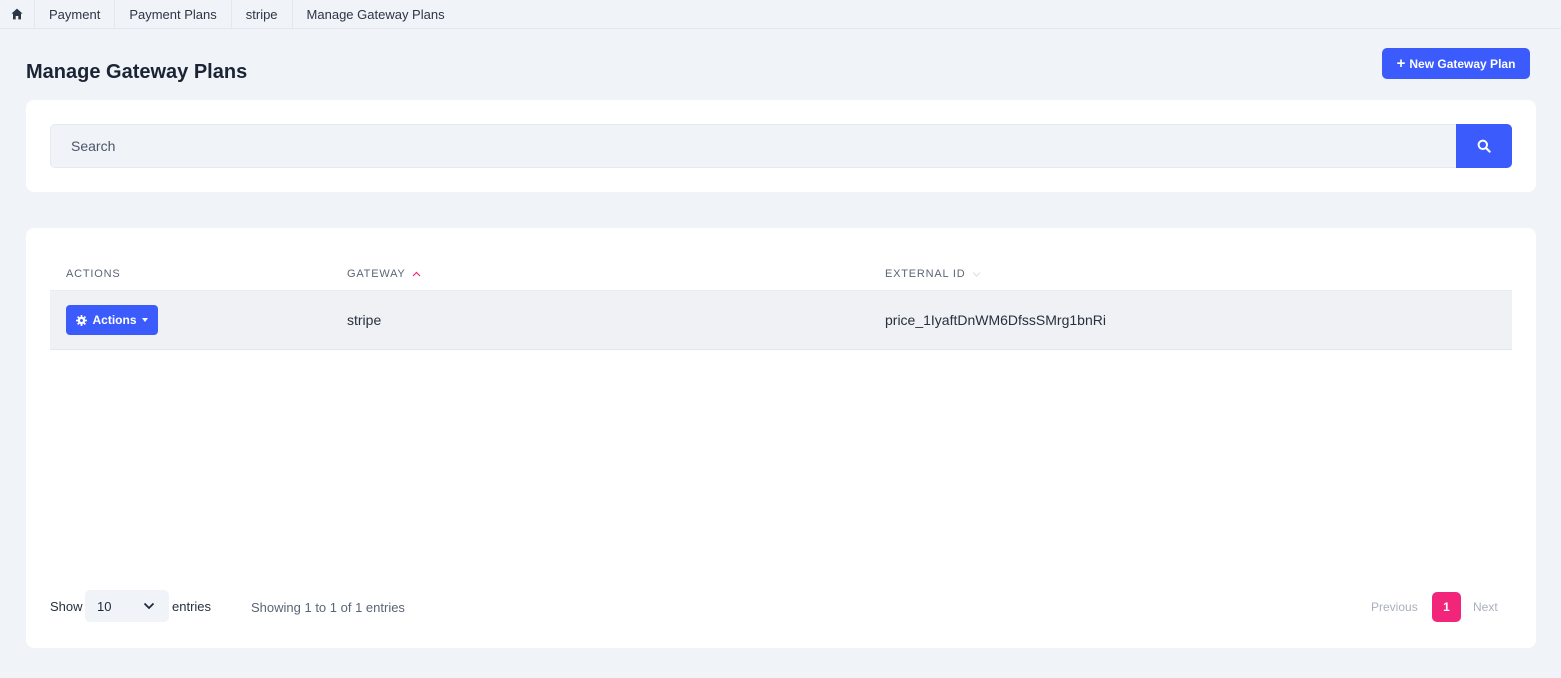  What do you see at coordinates (375, 14) in the screenshot?
I see `breadcrumb-item-current: Manage Gateway Plans` at bounding box center [375, 14].